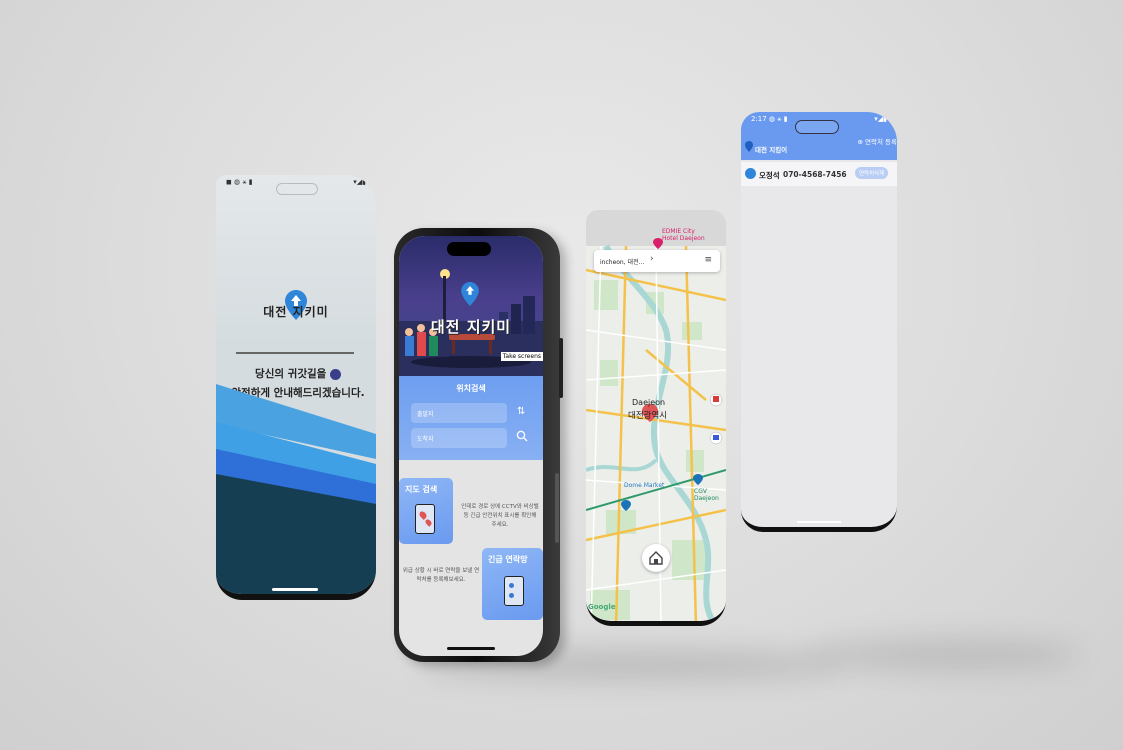 The height and width of the screenshot is (750, 1123). I want to click on contact-phone: 070-4568-7456, so click(815, 174).